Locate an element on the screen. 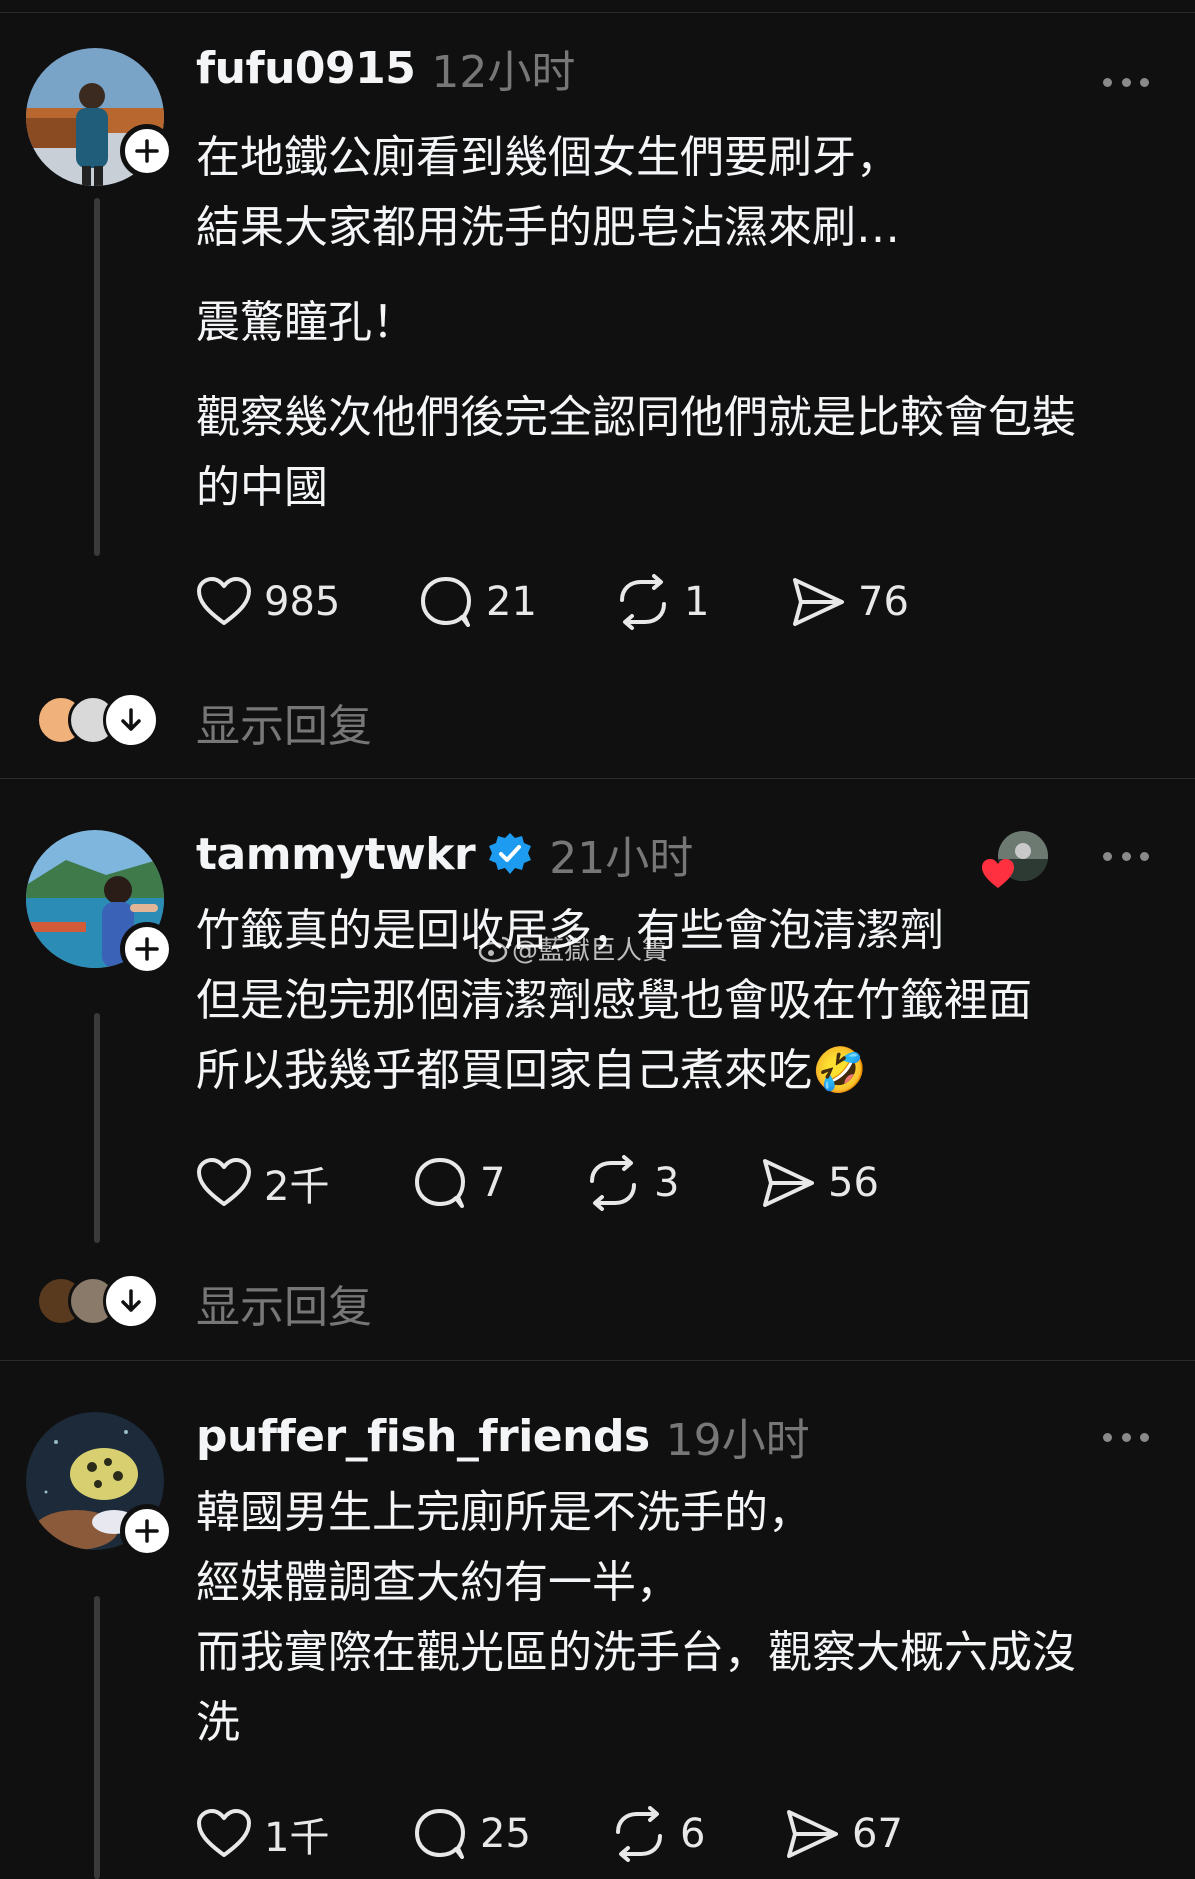 Image resolution: width=1195 pixels, height=1879 pixels. post-header: puffer_fish_friends 19小时 is located at coordinates (503, 1436).